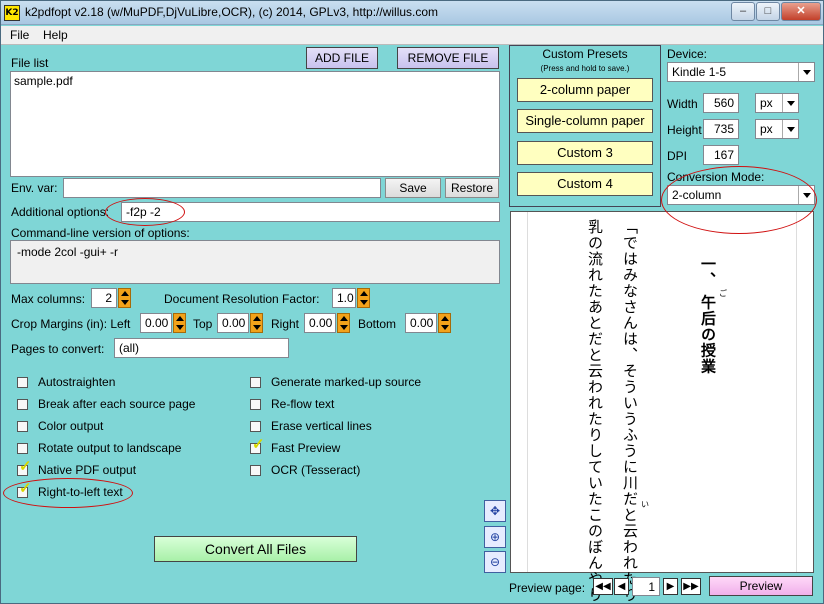 This screenshot has width=824, height=604. What do you see at coordinates (71, 426) in the screenshot?
I see `color-output-label: Color output` at bounding box center [71, 426].